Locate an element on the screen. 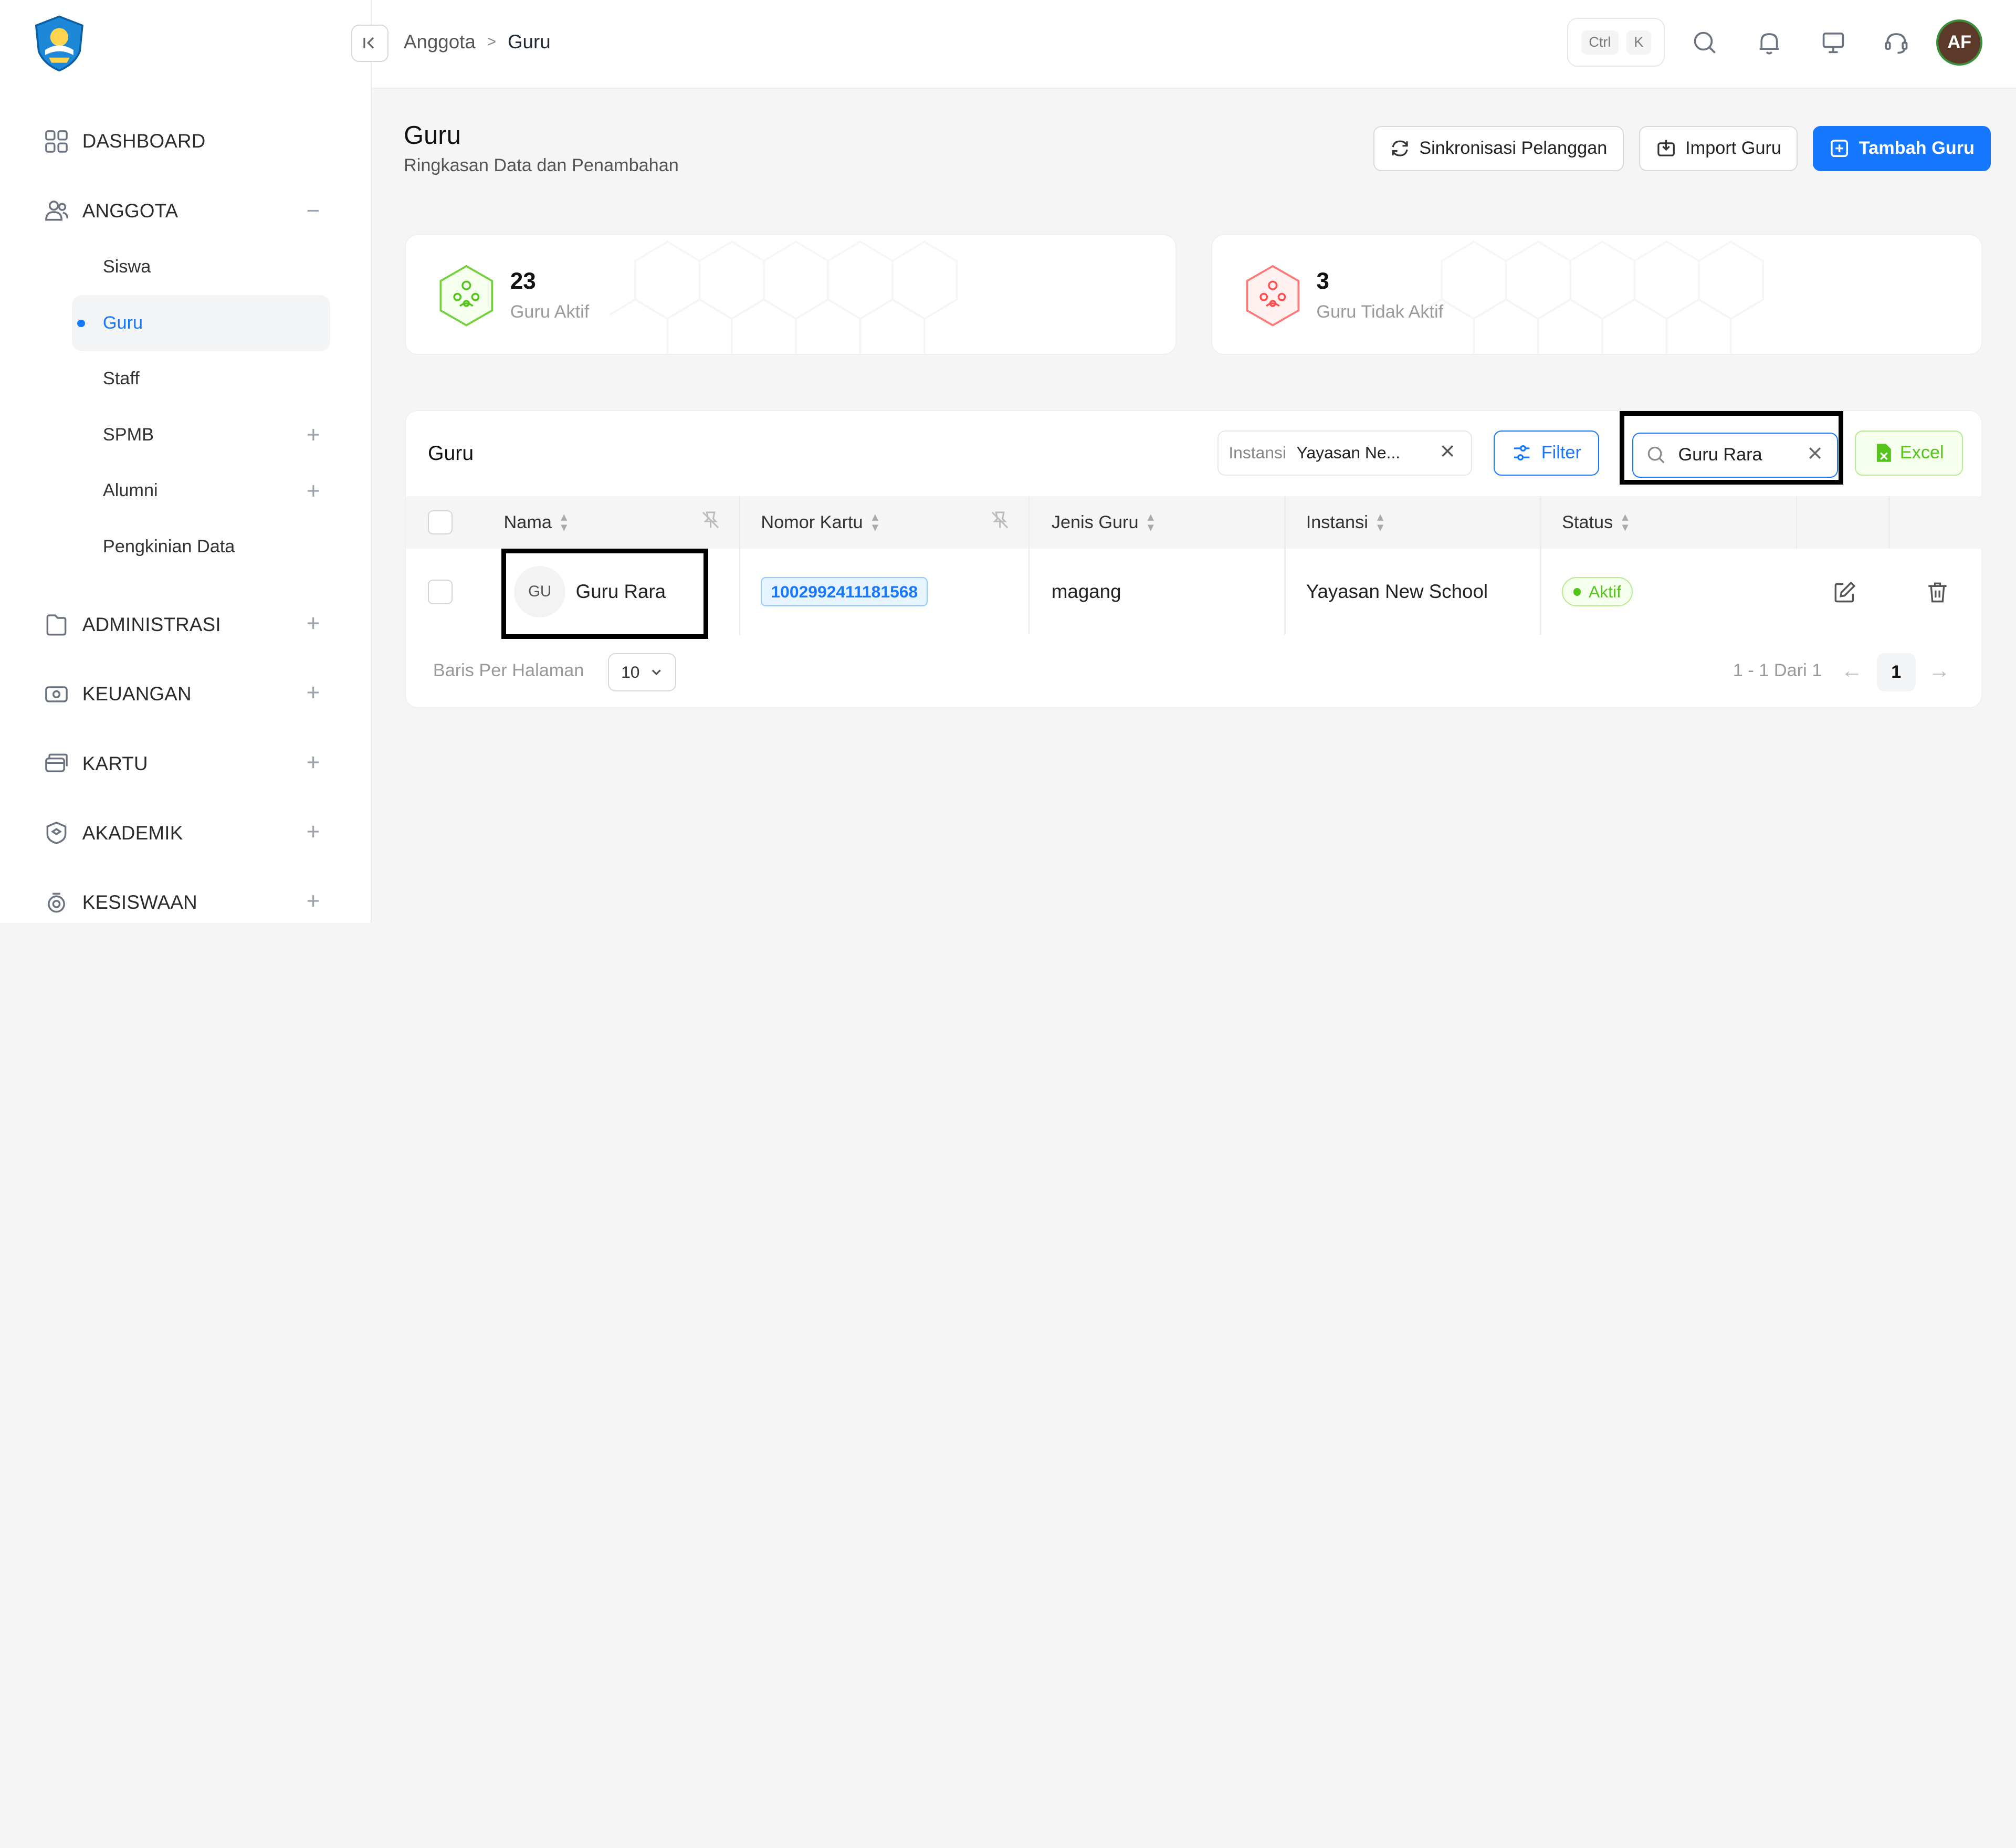 The width and height of the screenshot is (2016, 1848). sidebar-subitem-alumni: Alumni + is located at coordinates (186, 491).